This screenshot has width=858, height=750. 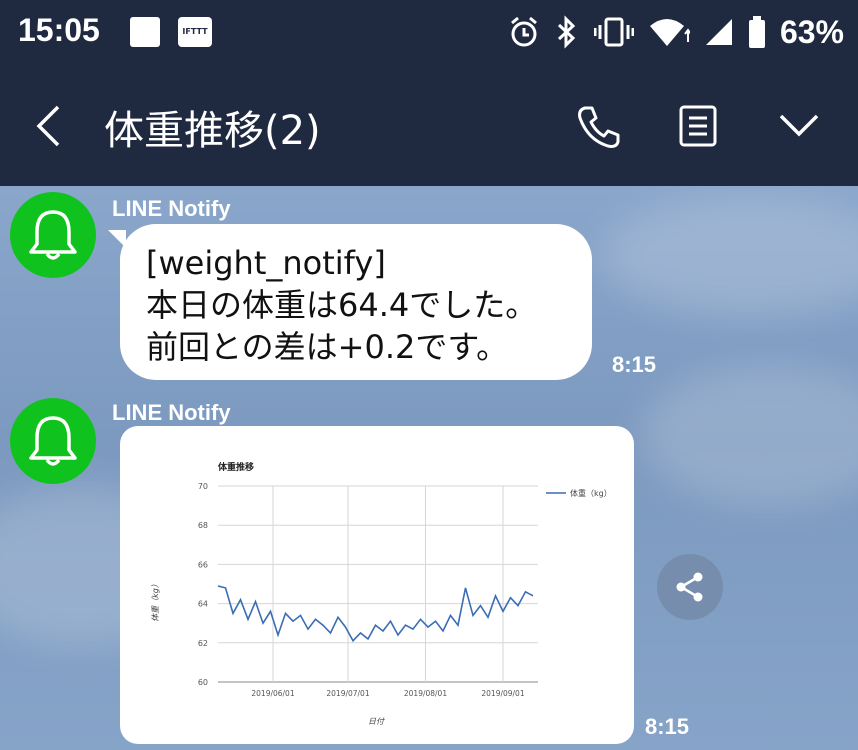 I want to click on chevron-left-icon, so click(x=48, y=126).